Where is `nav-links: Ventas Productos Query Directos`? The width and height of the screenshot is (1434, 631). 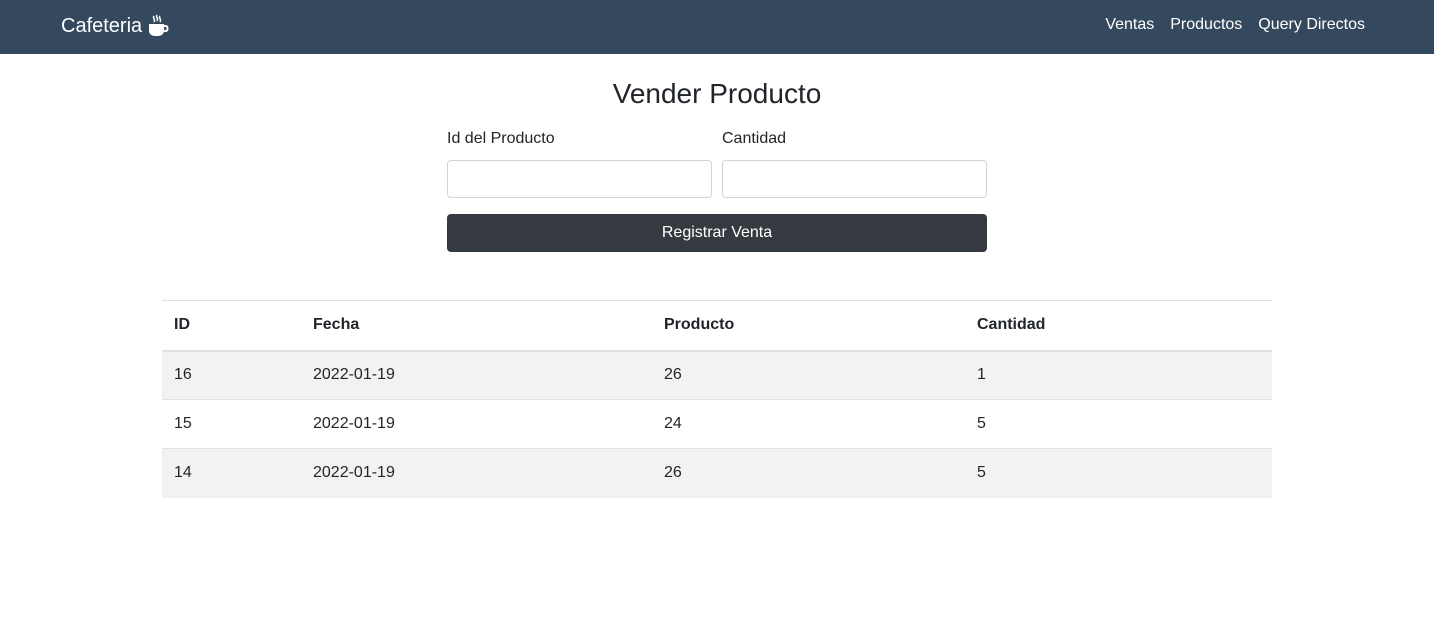
nav-links: Ventas Productos Query Directos is located at coordinates (1235, 25).